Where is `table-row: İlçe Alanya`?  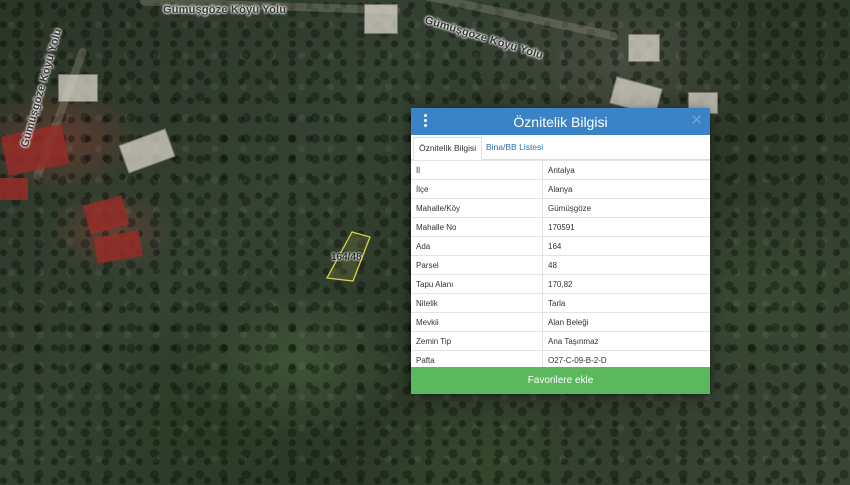
table-row: İlçe Alanya is located at coordinates (560, 189).